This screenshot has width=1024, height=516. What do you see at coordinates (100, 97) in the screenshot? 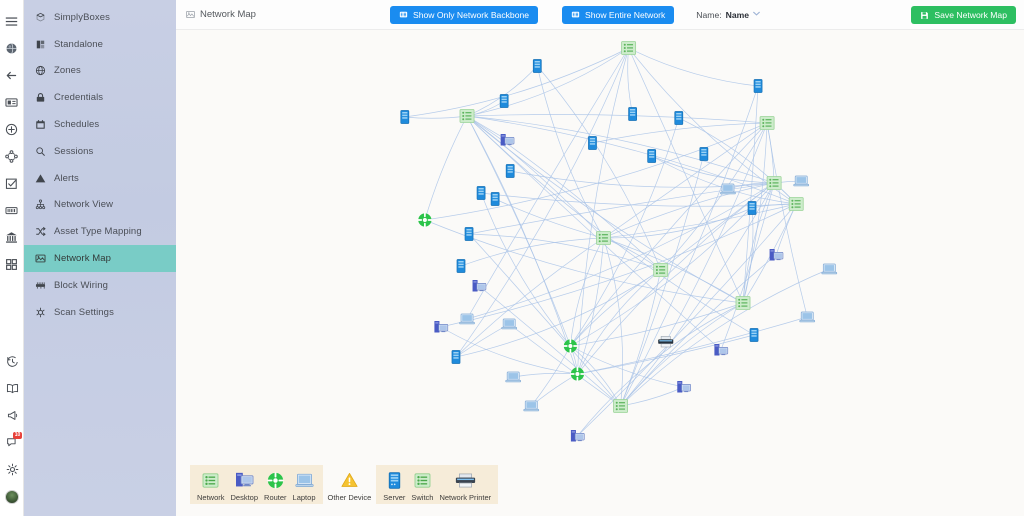
I see `sidebar-item-credentials: Credentials` at bounding box center [100, 97].